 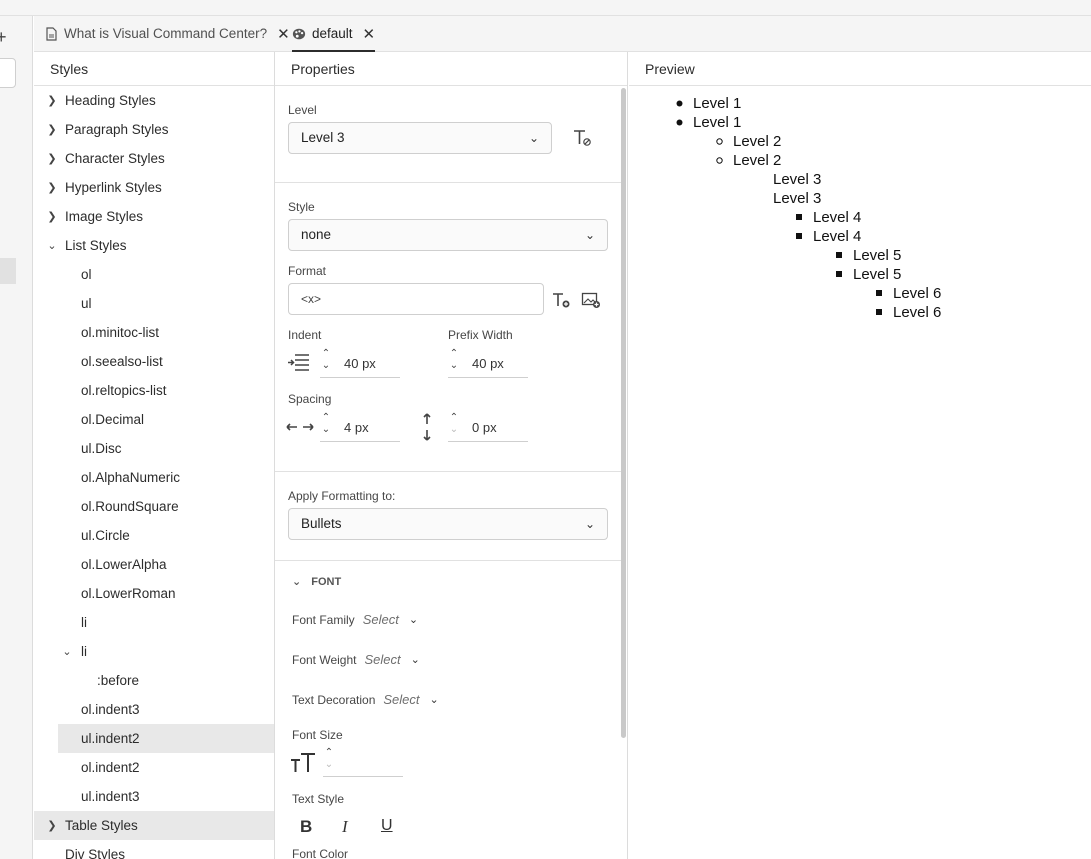 What do you see at coordinates (154, 477) in the screenshot?
I see `tree-item: ol.AlphaNumeric` at bounding box center [154, 477].